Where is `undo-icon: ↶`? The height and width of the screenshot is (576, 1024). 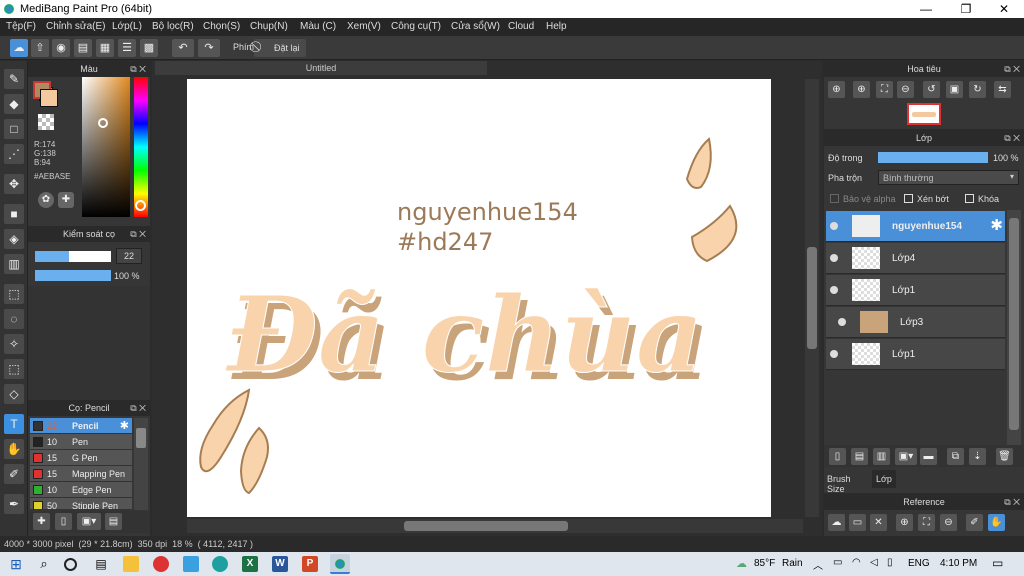 undo-icon: ↶ is located at coordinates (183, 48).